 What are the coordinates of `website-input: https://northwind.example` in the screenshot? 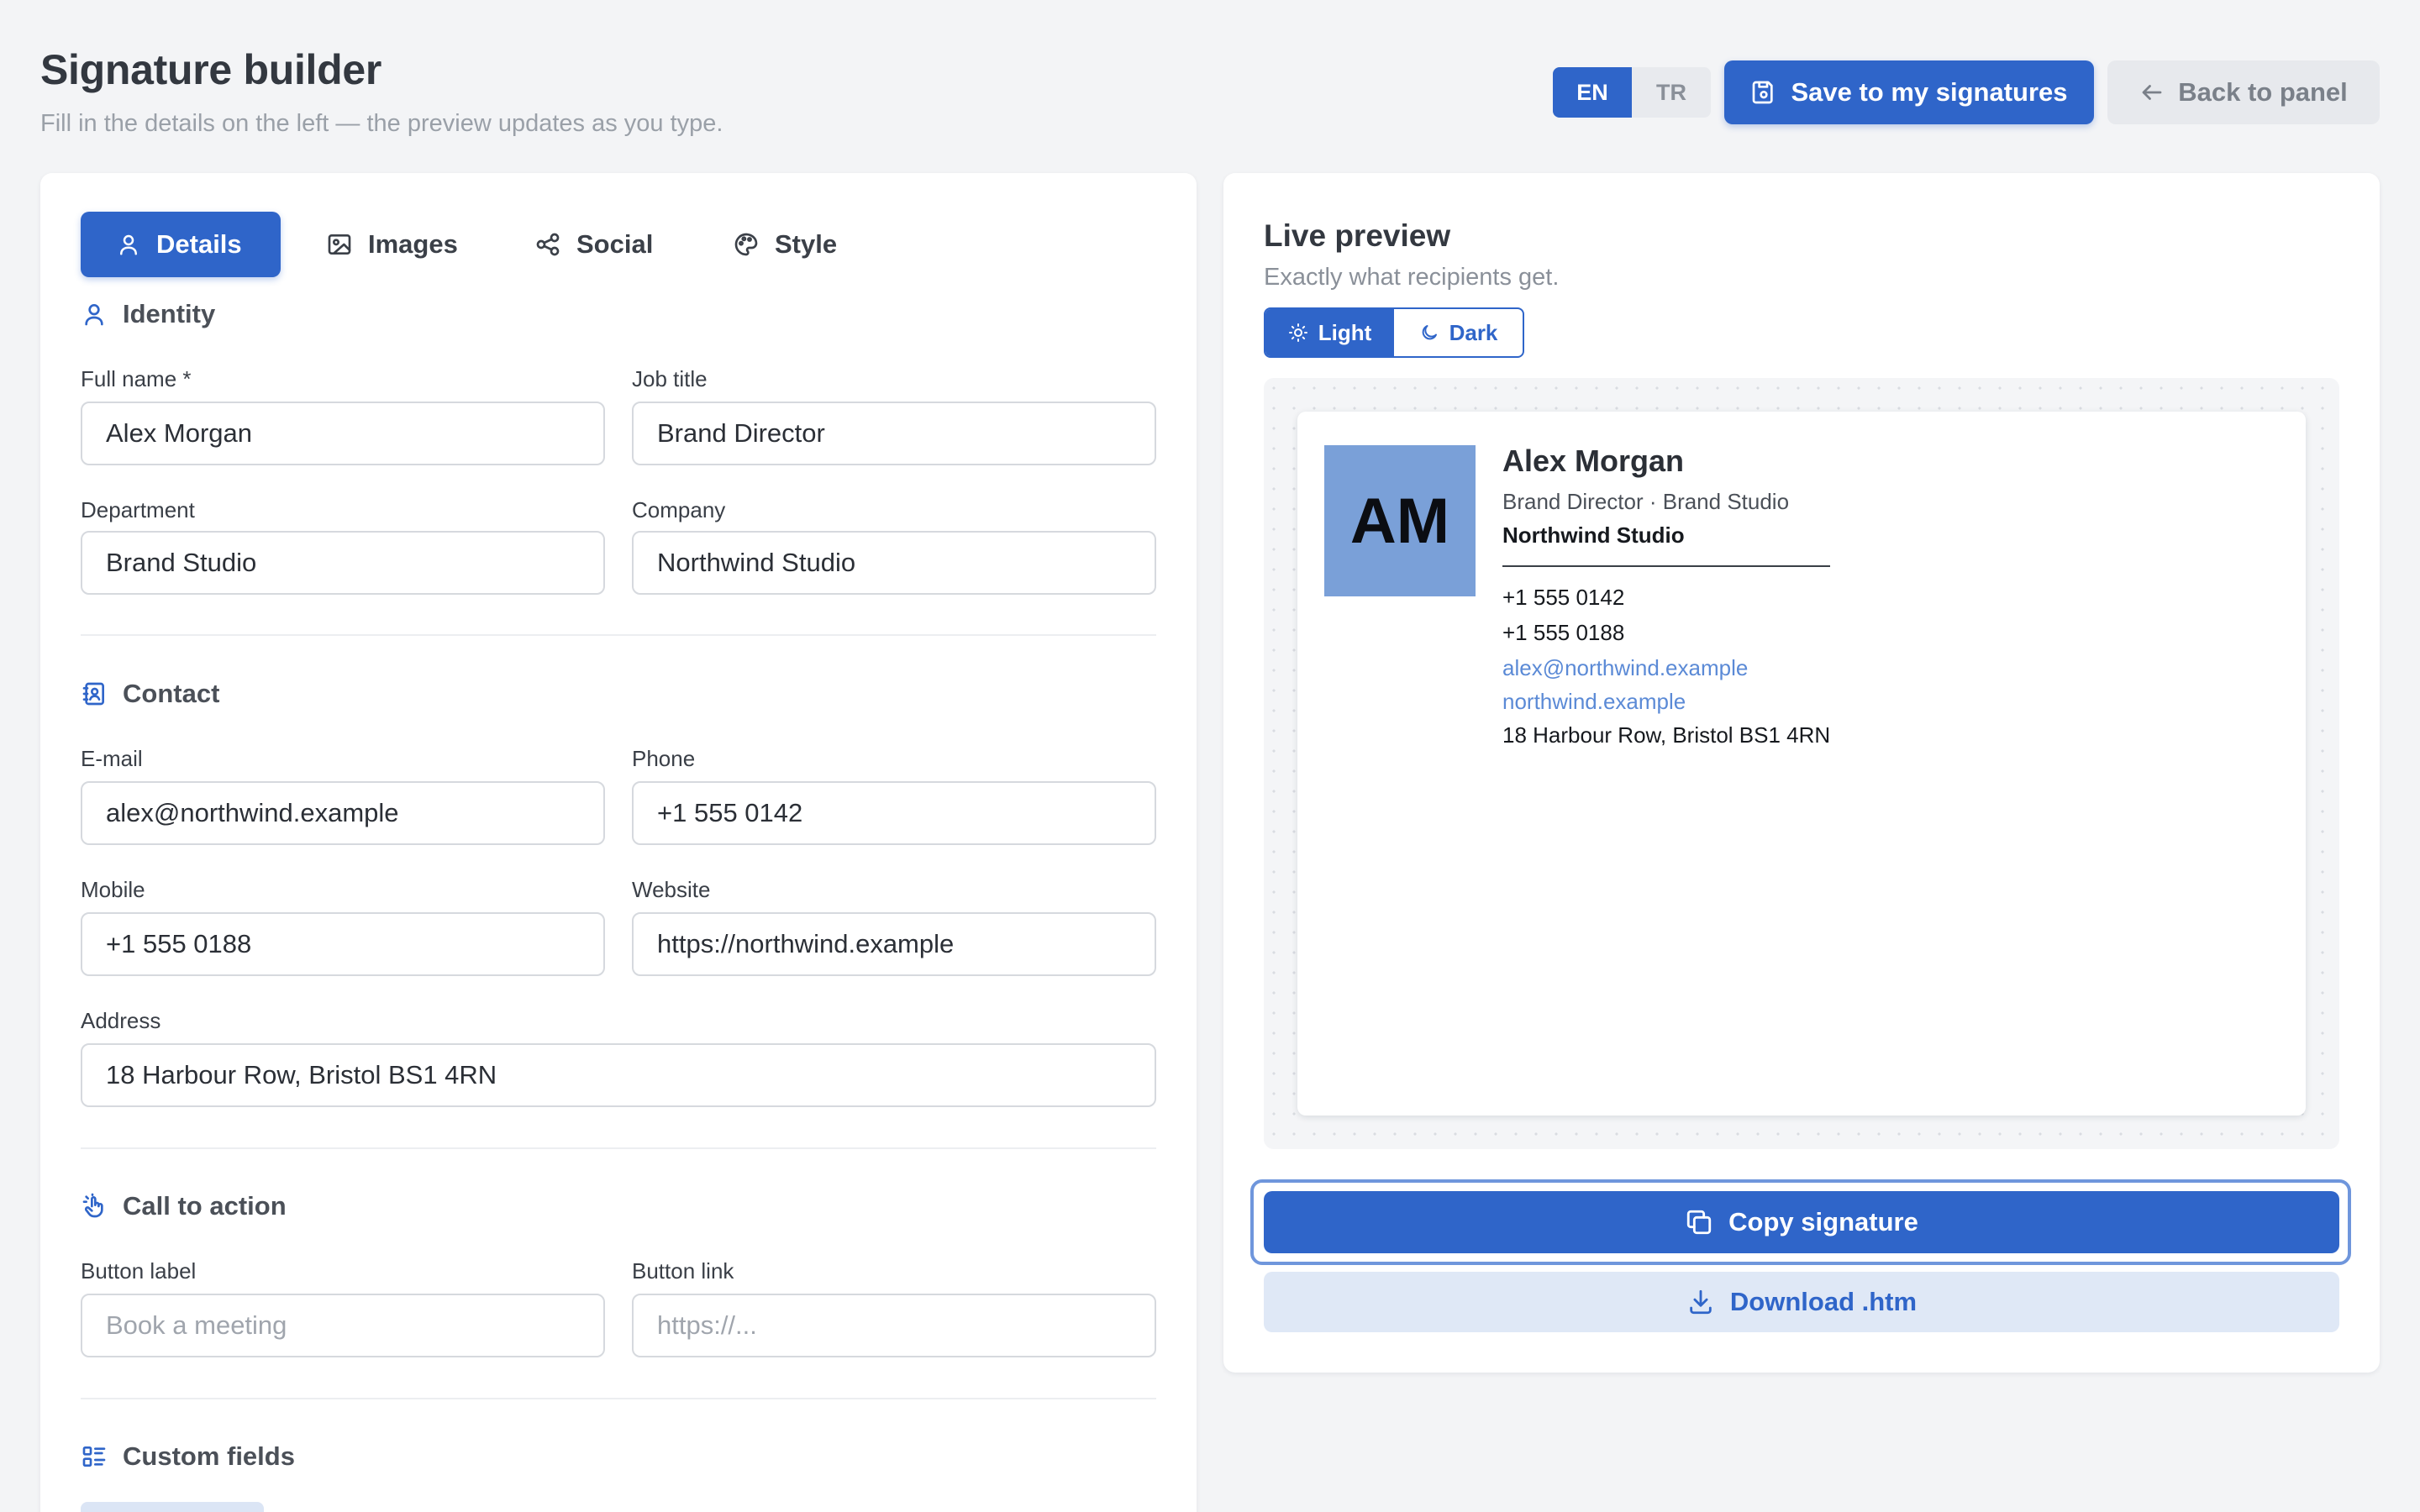 It's located at (894, 944).